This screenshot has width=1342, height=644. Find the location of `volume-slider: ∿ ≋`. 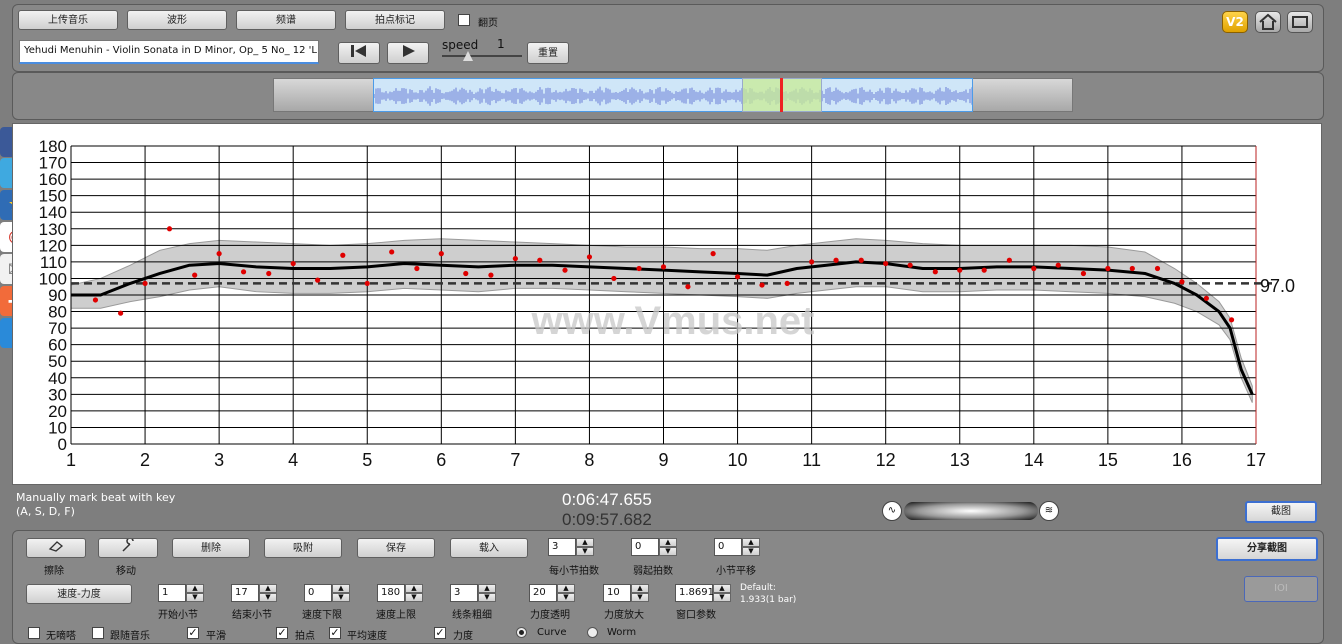

volume-slider: ∿ ≋ is located at coordinates (971, 511).